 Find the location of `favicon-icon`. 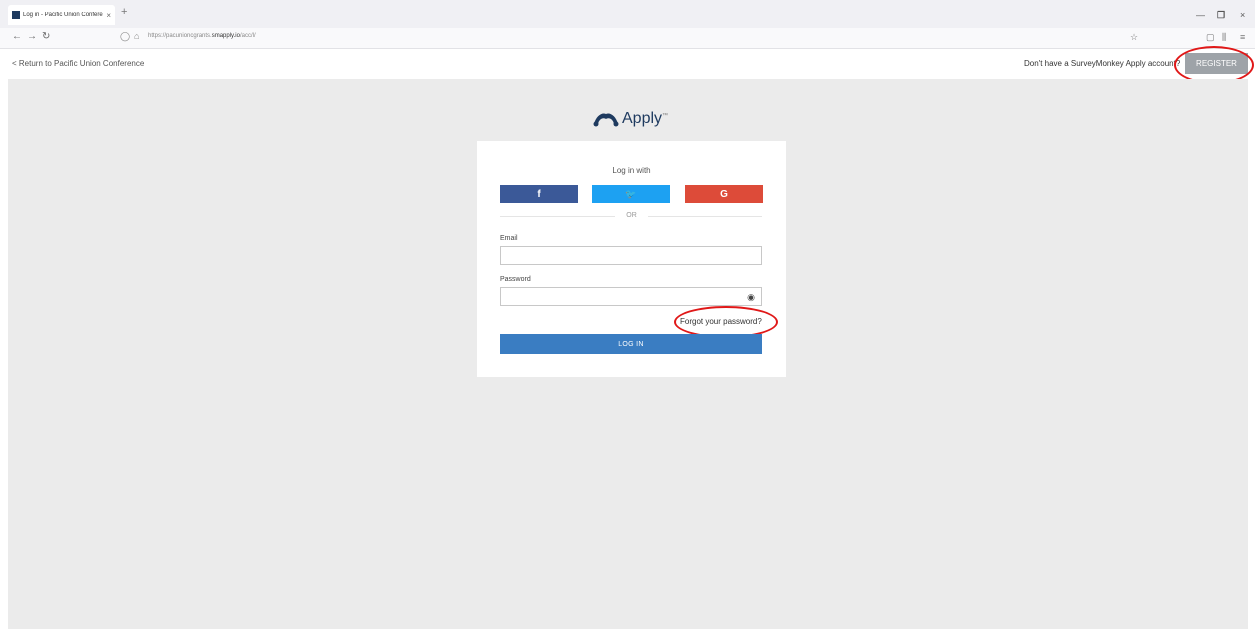

favicon-icon is located at coordinates (16, 15).